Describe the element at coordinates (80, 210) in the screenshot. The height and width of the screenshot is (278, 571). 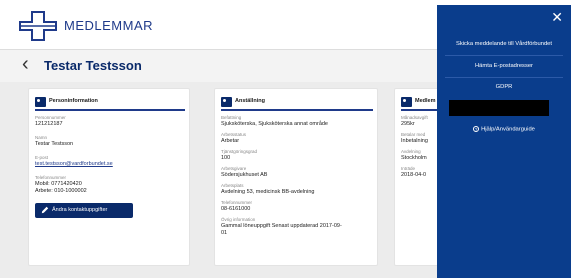
I see `edit-button-label: Ändra kontaktuppgifter` at that location.